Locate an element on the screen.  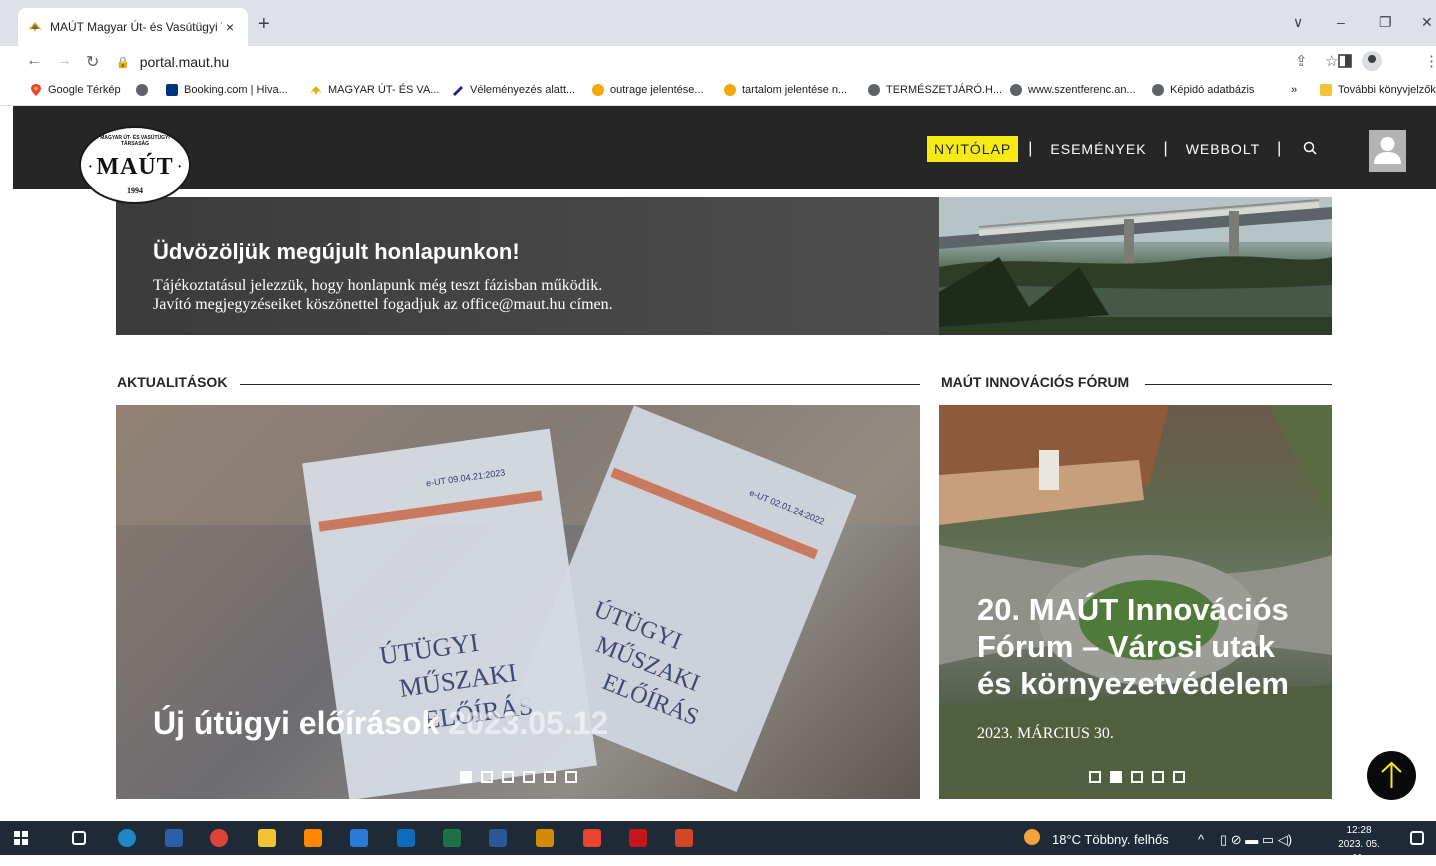
minimize-button: – is located at coordinates (1341, 22).